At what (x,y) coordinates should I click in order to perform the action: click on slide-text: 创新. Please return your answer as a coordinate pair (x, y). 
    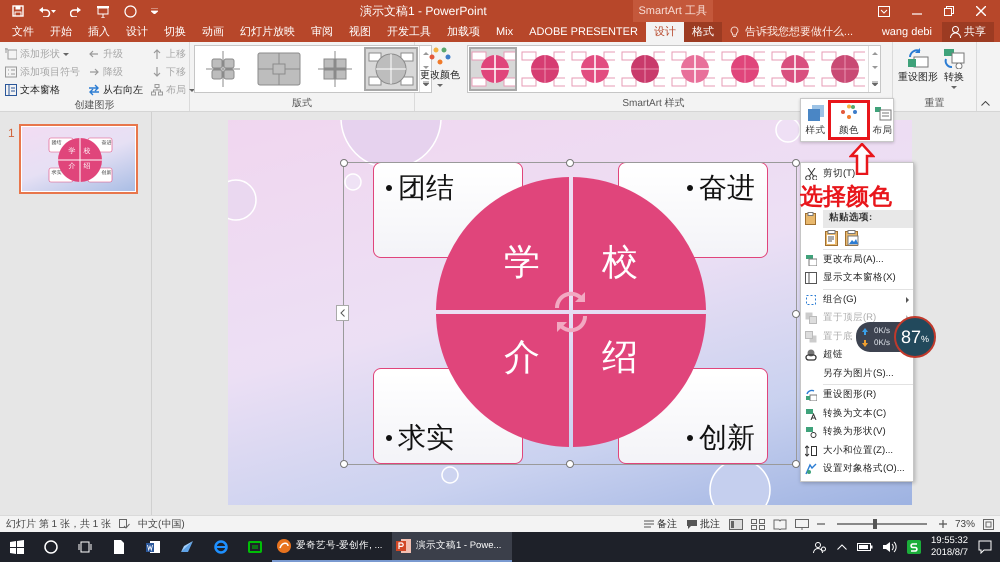
    Looking at the image, I should click on (727, 438).